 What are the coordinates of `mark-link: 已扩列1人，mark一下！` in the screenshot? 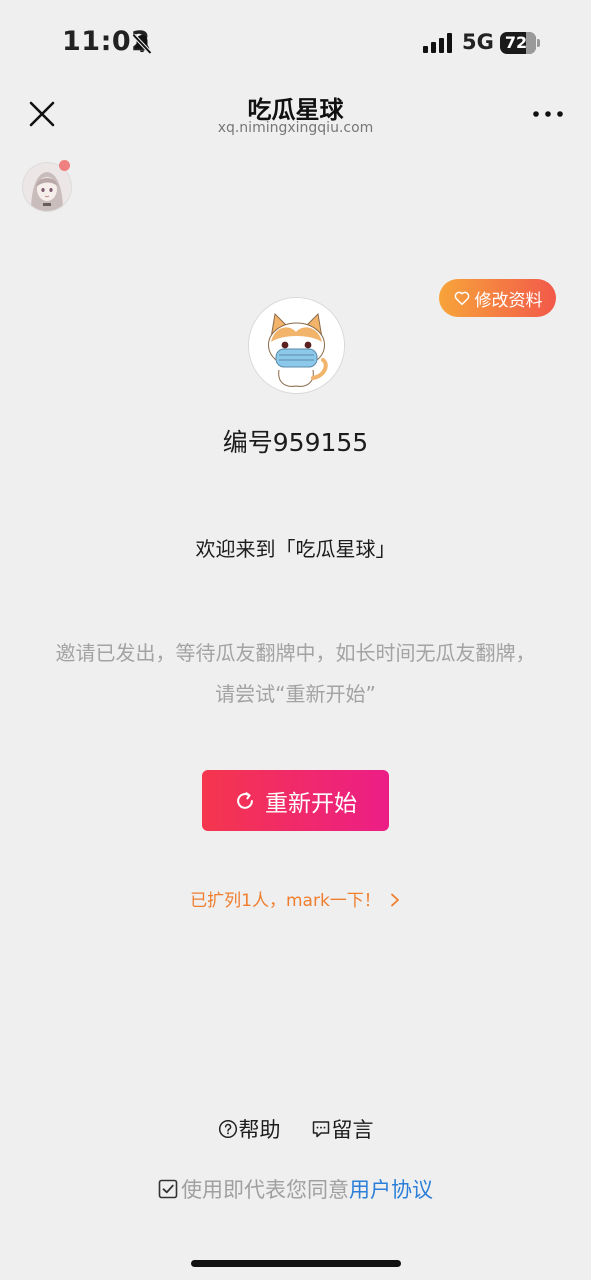 It's located at (295, 898).